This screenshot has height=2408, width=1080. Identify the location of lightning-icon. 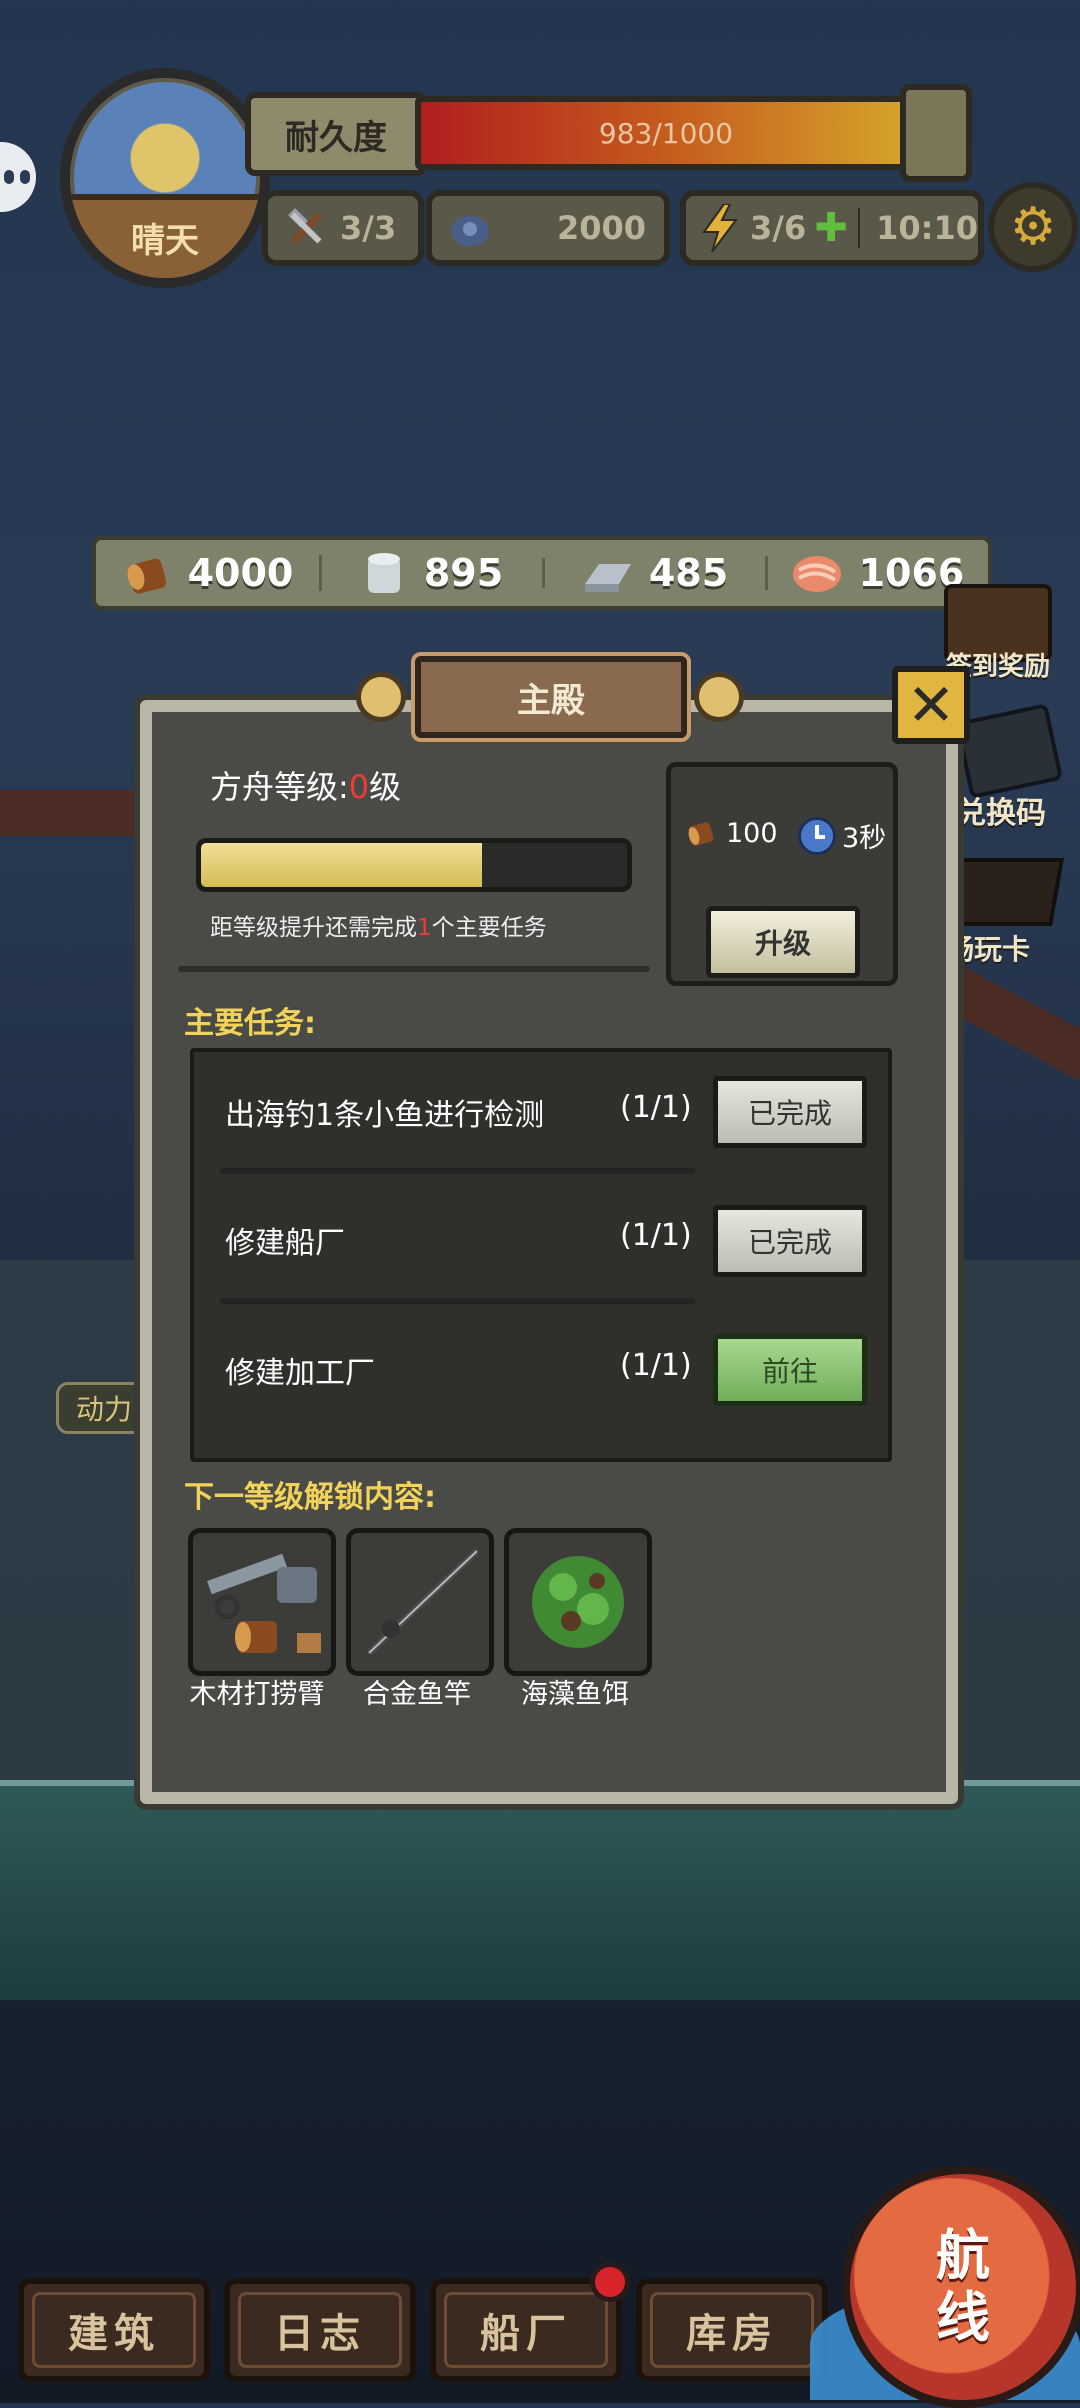
(720, 228).